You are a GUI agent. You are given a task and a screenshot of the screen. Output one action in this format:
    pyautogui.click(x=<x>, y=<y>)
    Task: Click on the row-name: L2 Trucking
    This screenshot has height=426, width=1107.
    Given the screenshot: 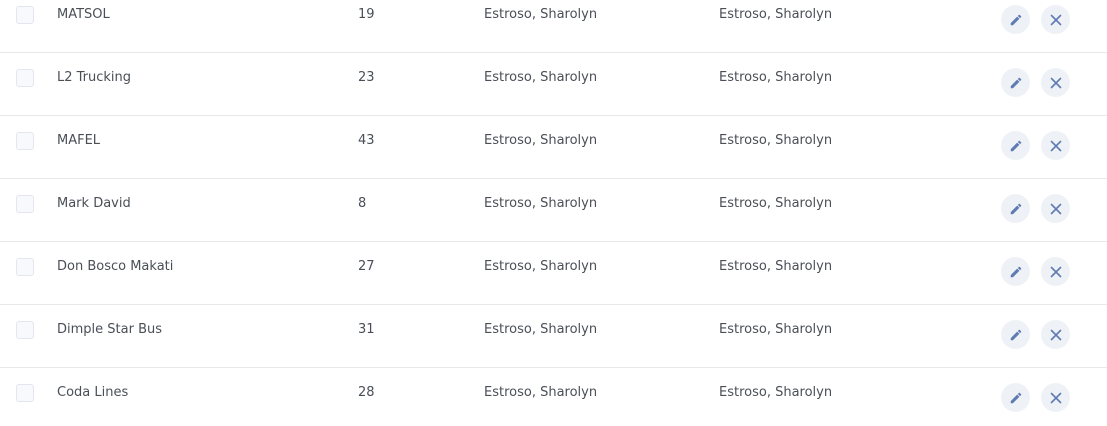 What is the action you would take?
    pyautogui.click(x=94, y=77)
    